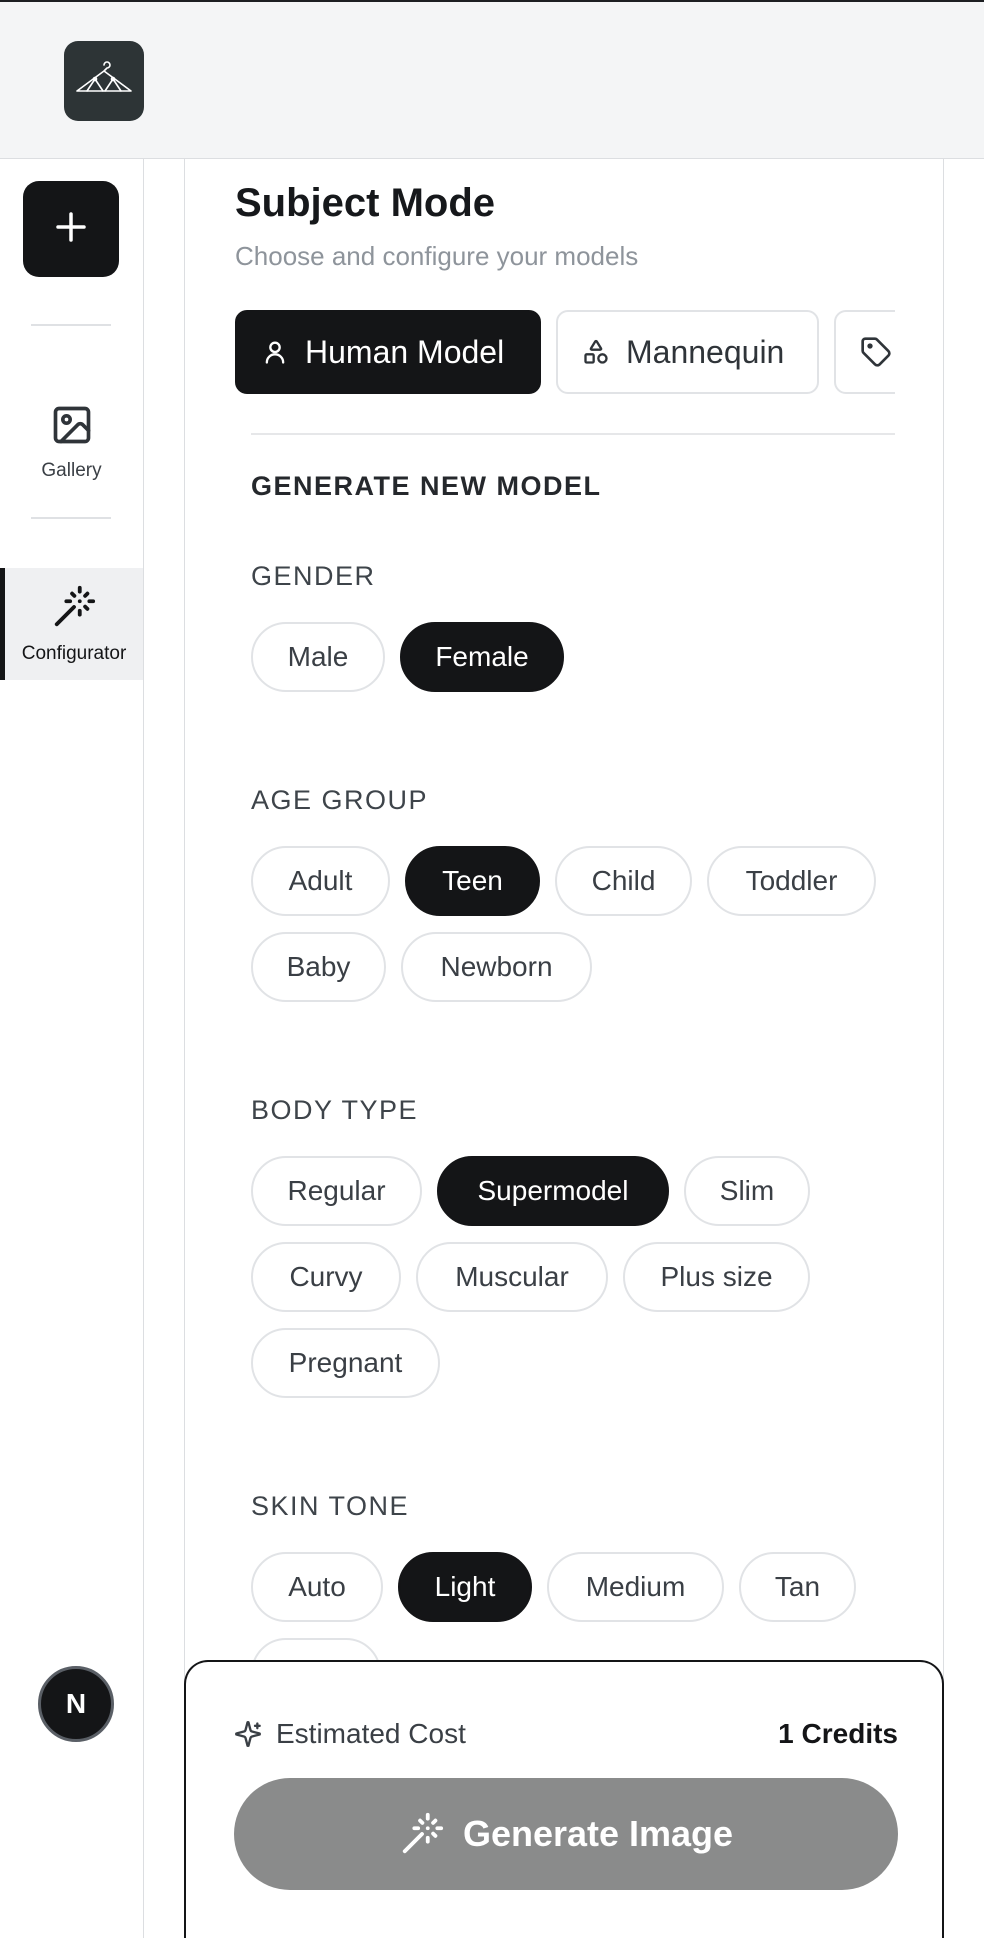 This screenshot has width=984, height=1938. What do you see at coordinates (437, 256) in the screenshot?
I see `page-subtitle: Choose and configure your models` at bounding box center [437, 256].